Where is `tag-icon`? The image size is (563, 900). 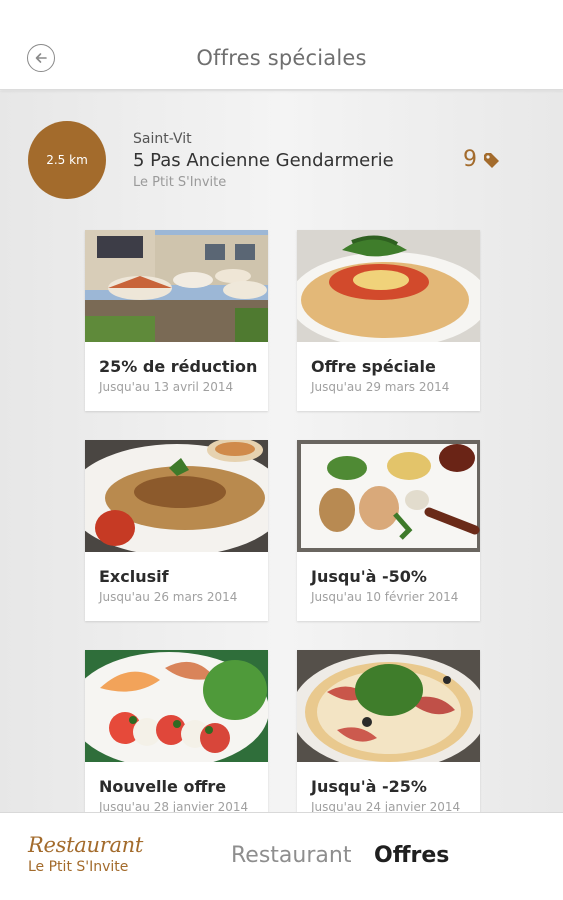
tag-icon is located at coordinates (491, 160).